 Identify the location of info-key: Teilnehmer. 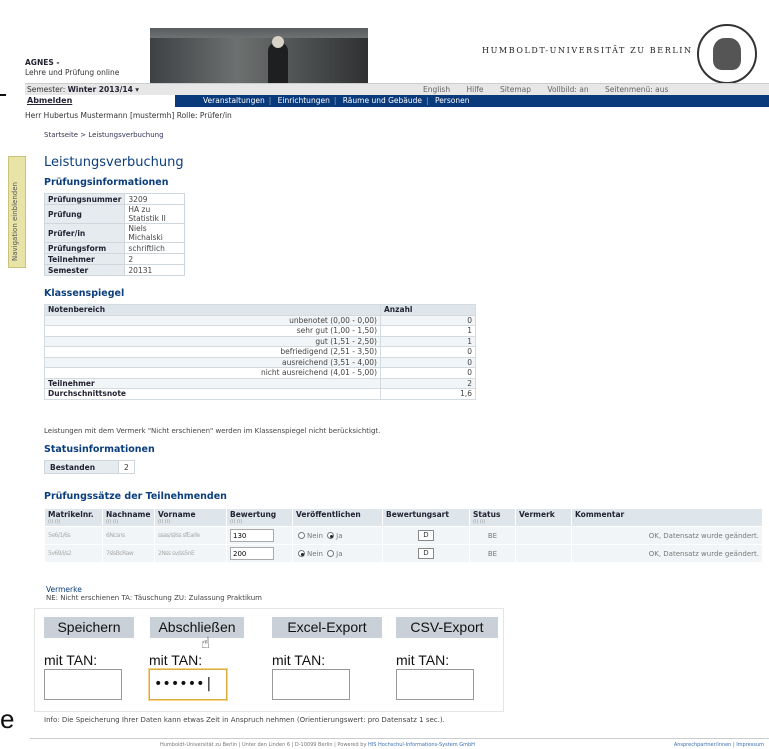
(84, 259).